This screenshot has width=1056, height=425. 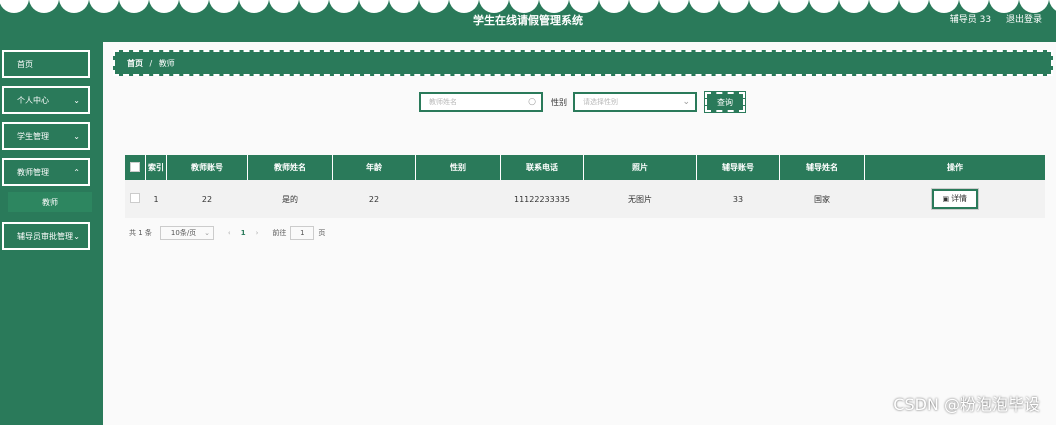 I want to click on prev-page-icon: ‹, so click(x=229, y=233).